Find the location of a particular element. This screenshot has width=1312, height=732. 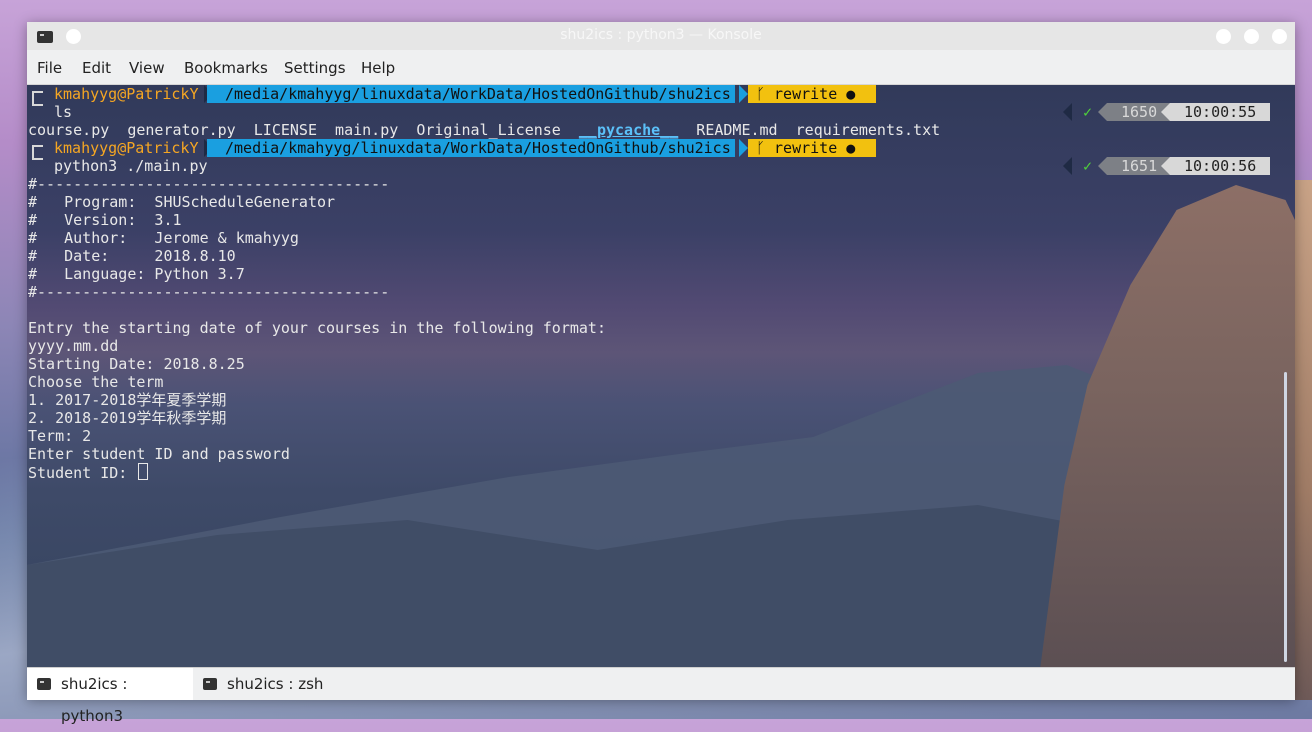

maximize-button is located at coordinates (1251, 36).